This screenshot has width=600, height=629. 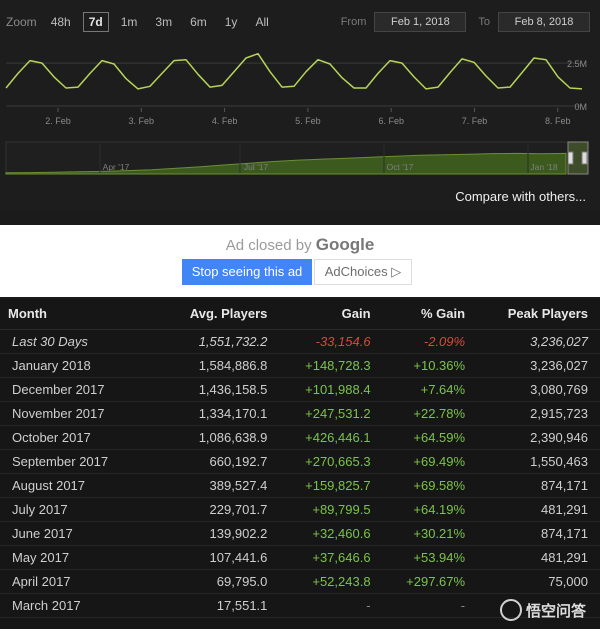 What do you see at coordinates (80, 389) in the screenshot?
I see `month-cell: December 2017` at bounding box center [80, 389].